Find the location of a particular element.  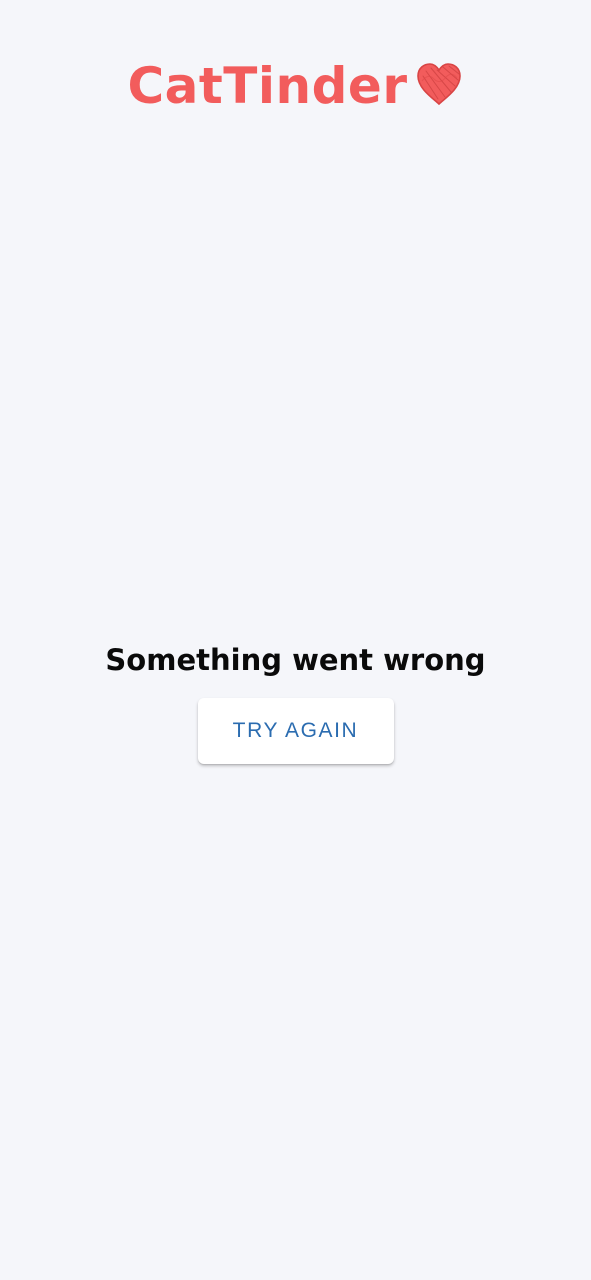

error-state: Something went wrong TRY AGAIN is located at coordinates (295, 702).